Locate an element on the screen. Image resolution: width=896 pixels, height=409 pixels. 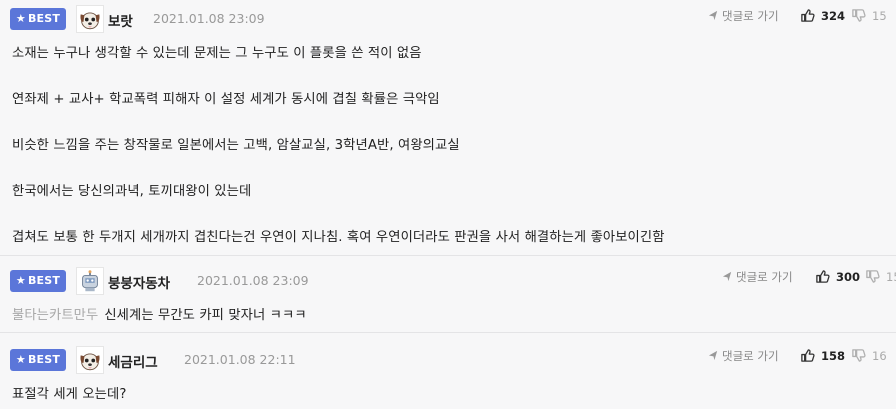
robot-avatar is located at coordinates (90, 281).